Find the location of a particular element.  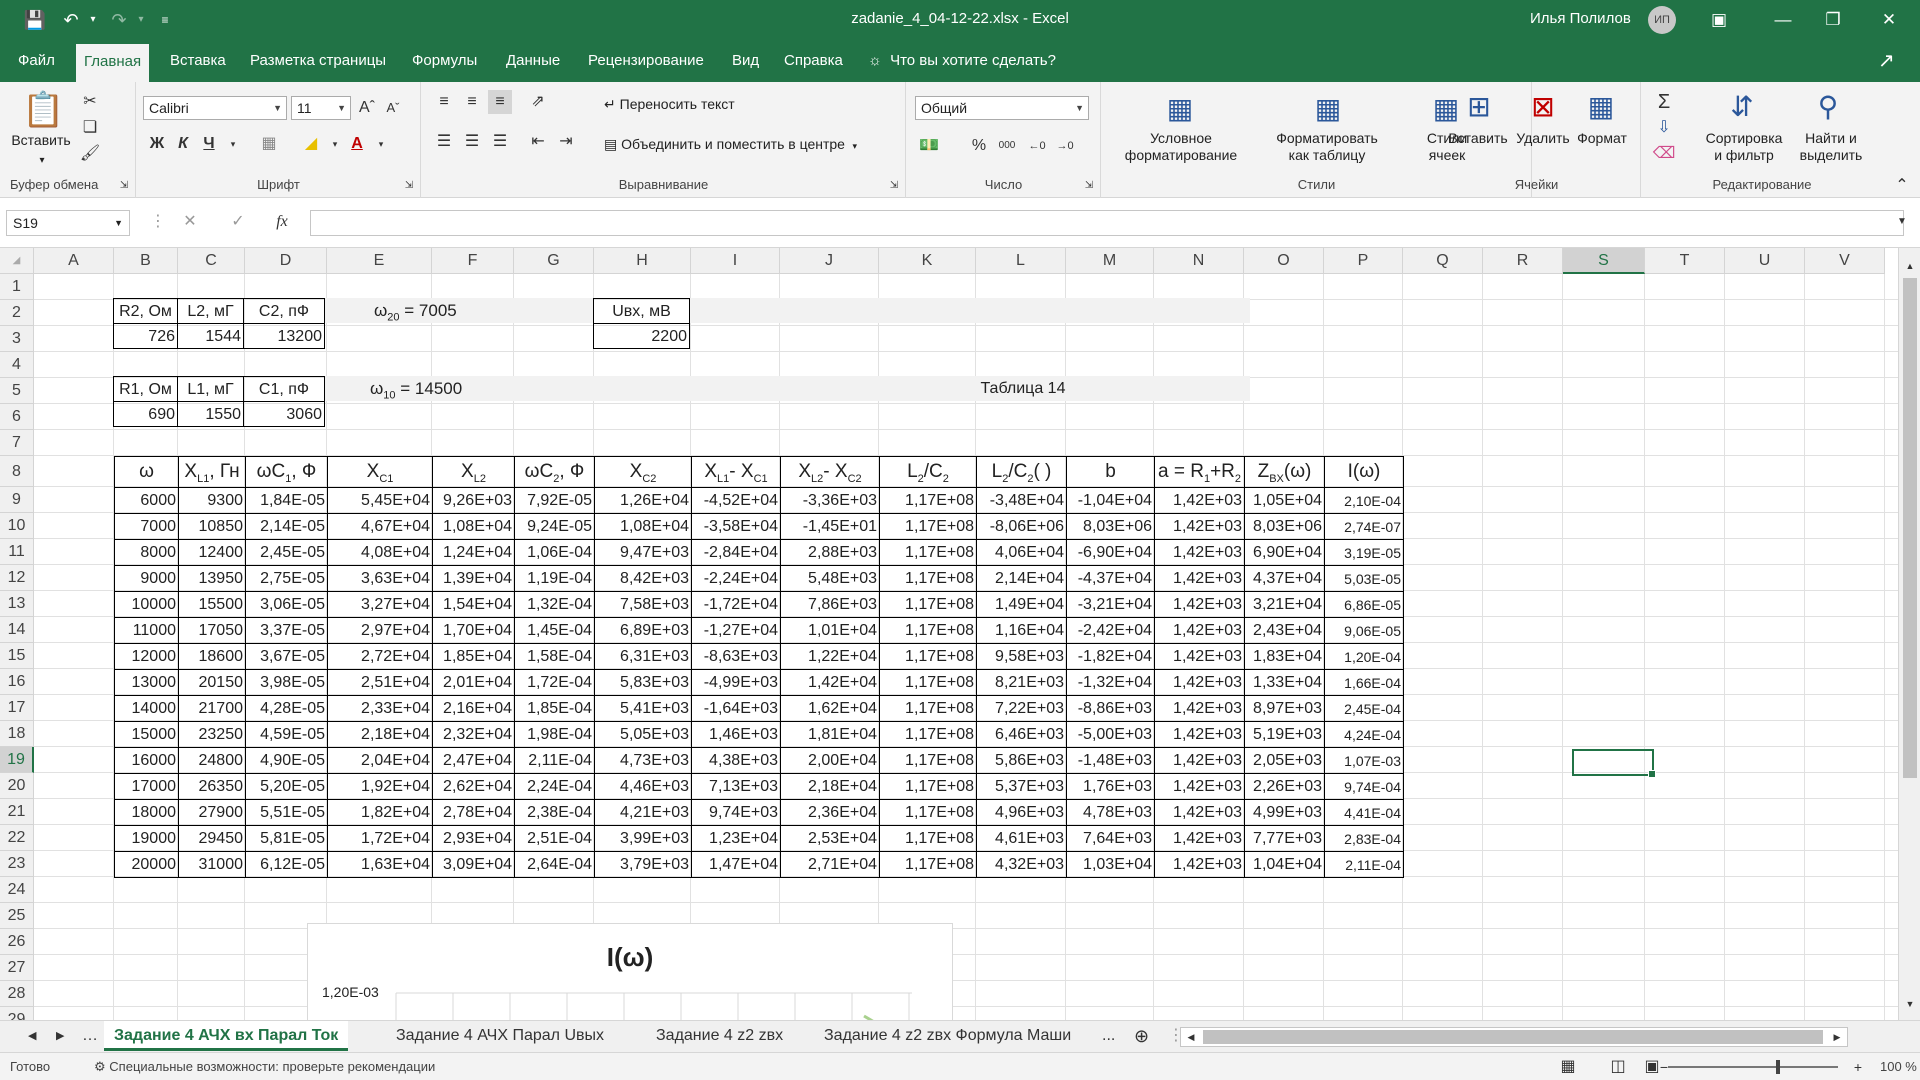

column-header-b: B is located at coordinates (146, 261).